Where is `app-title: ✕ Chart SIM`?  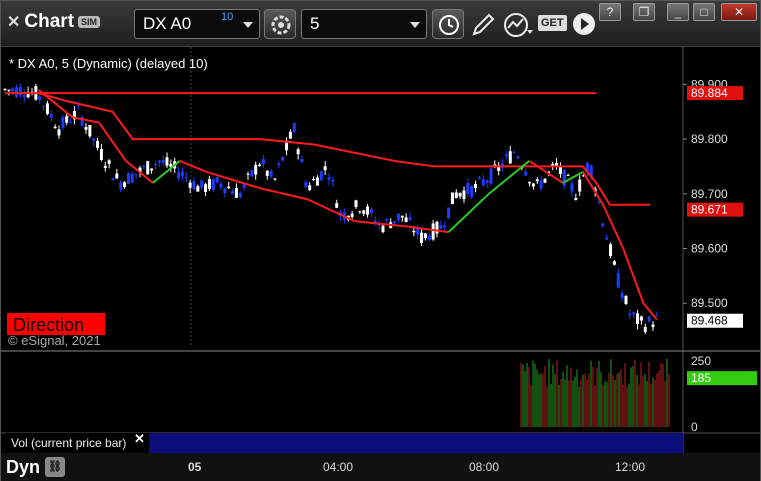 app-title: ✕ Chart SIM is located at coordinates (54, 22).